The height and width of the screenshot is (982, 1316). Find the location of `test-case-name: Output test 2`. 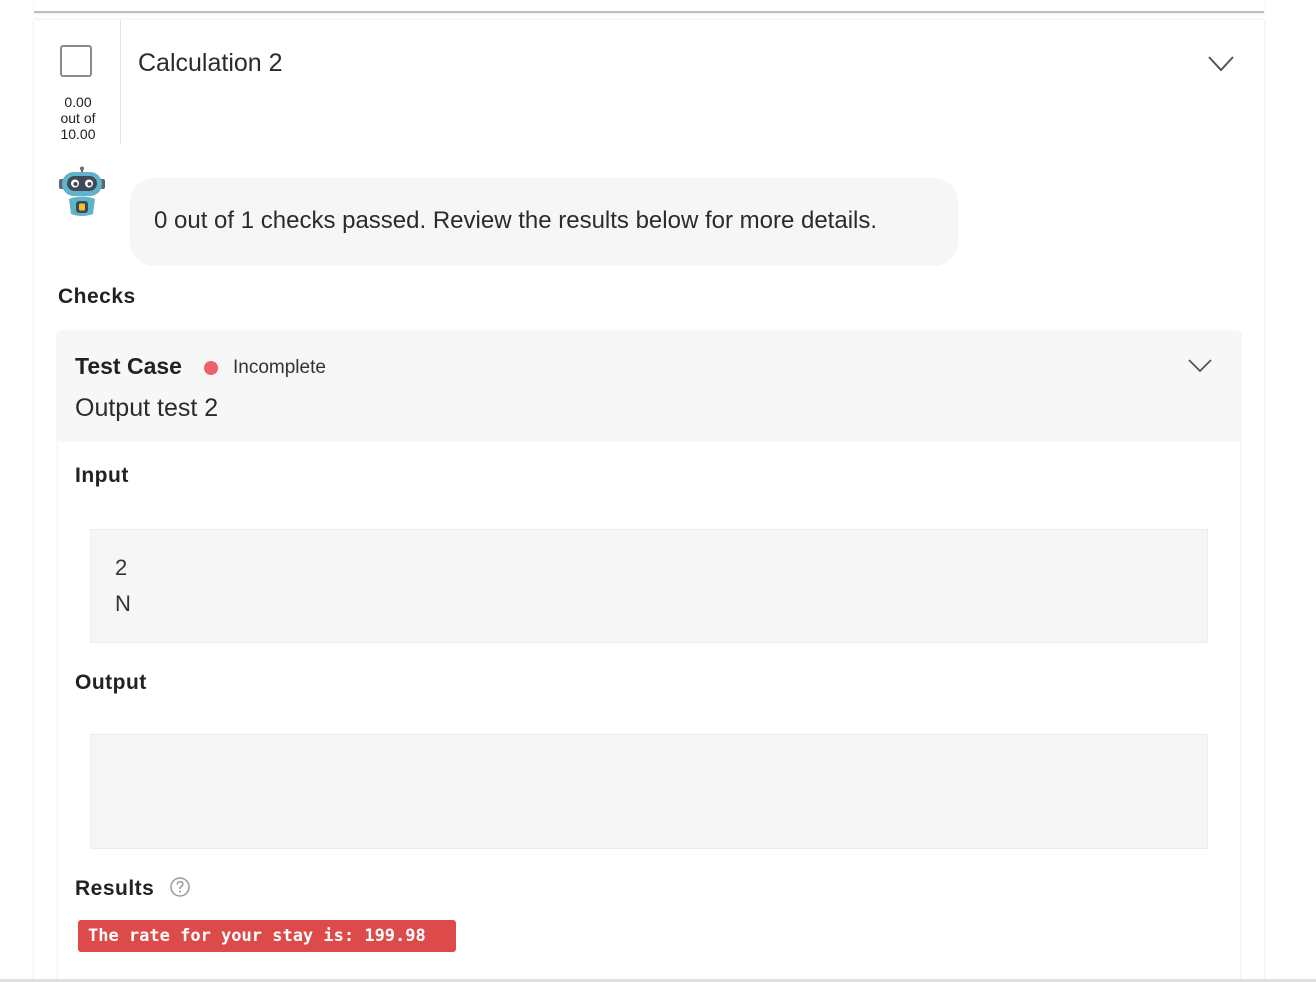

test-case-name: Output test 2 is located at coordinates (147, 408).